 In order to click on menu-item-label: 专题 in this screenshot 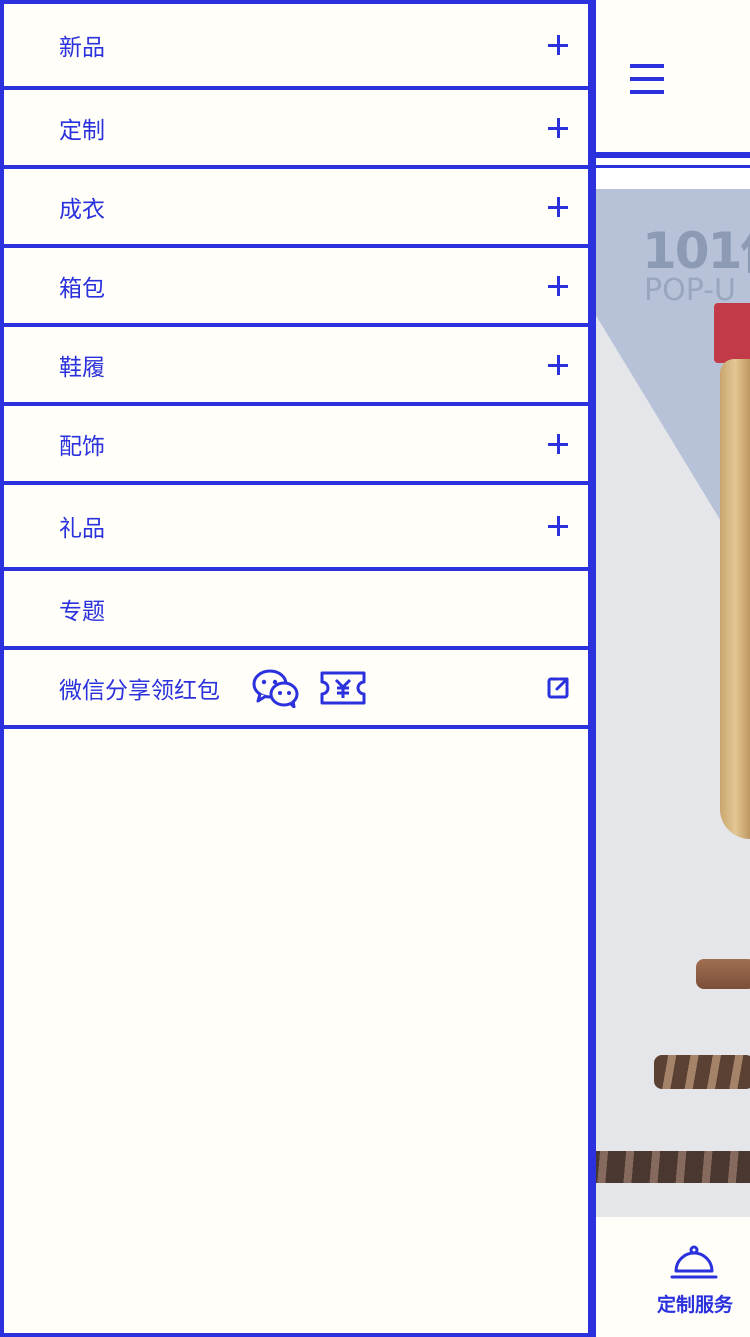, I will do `click(82, 611)`.